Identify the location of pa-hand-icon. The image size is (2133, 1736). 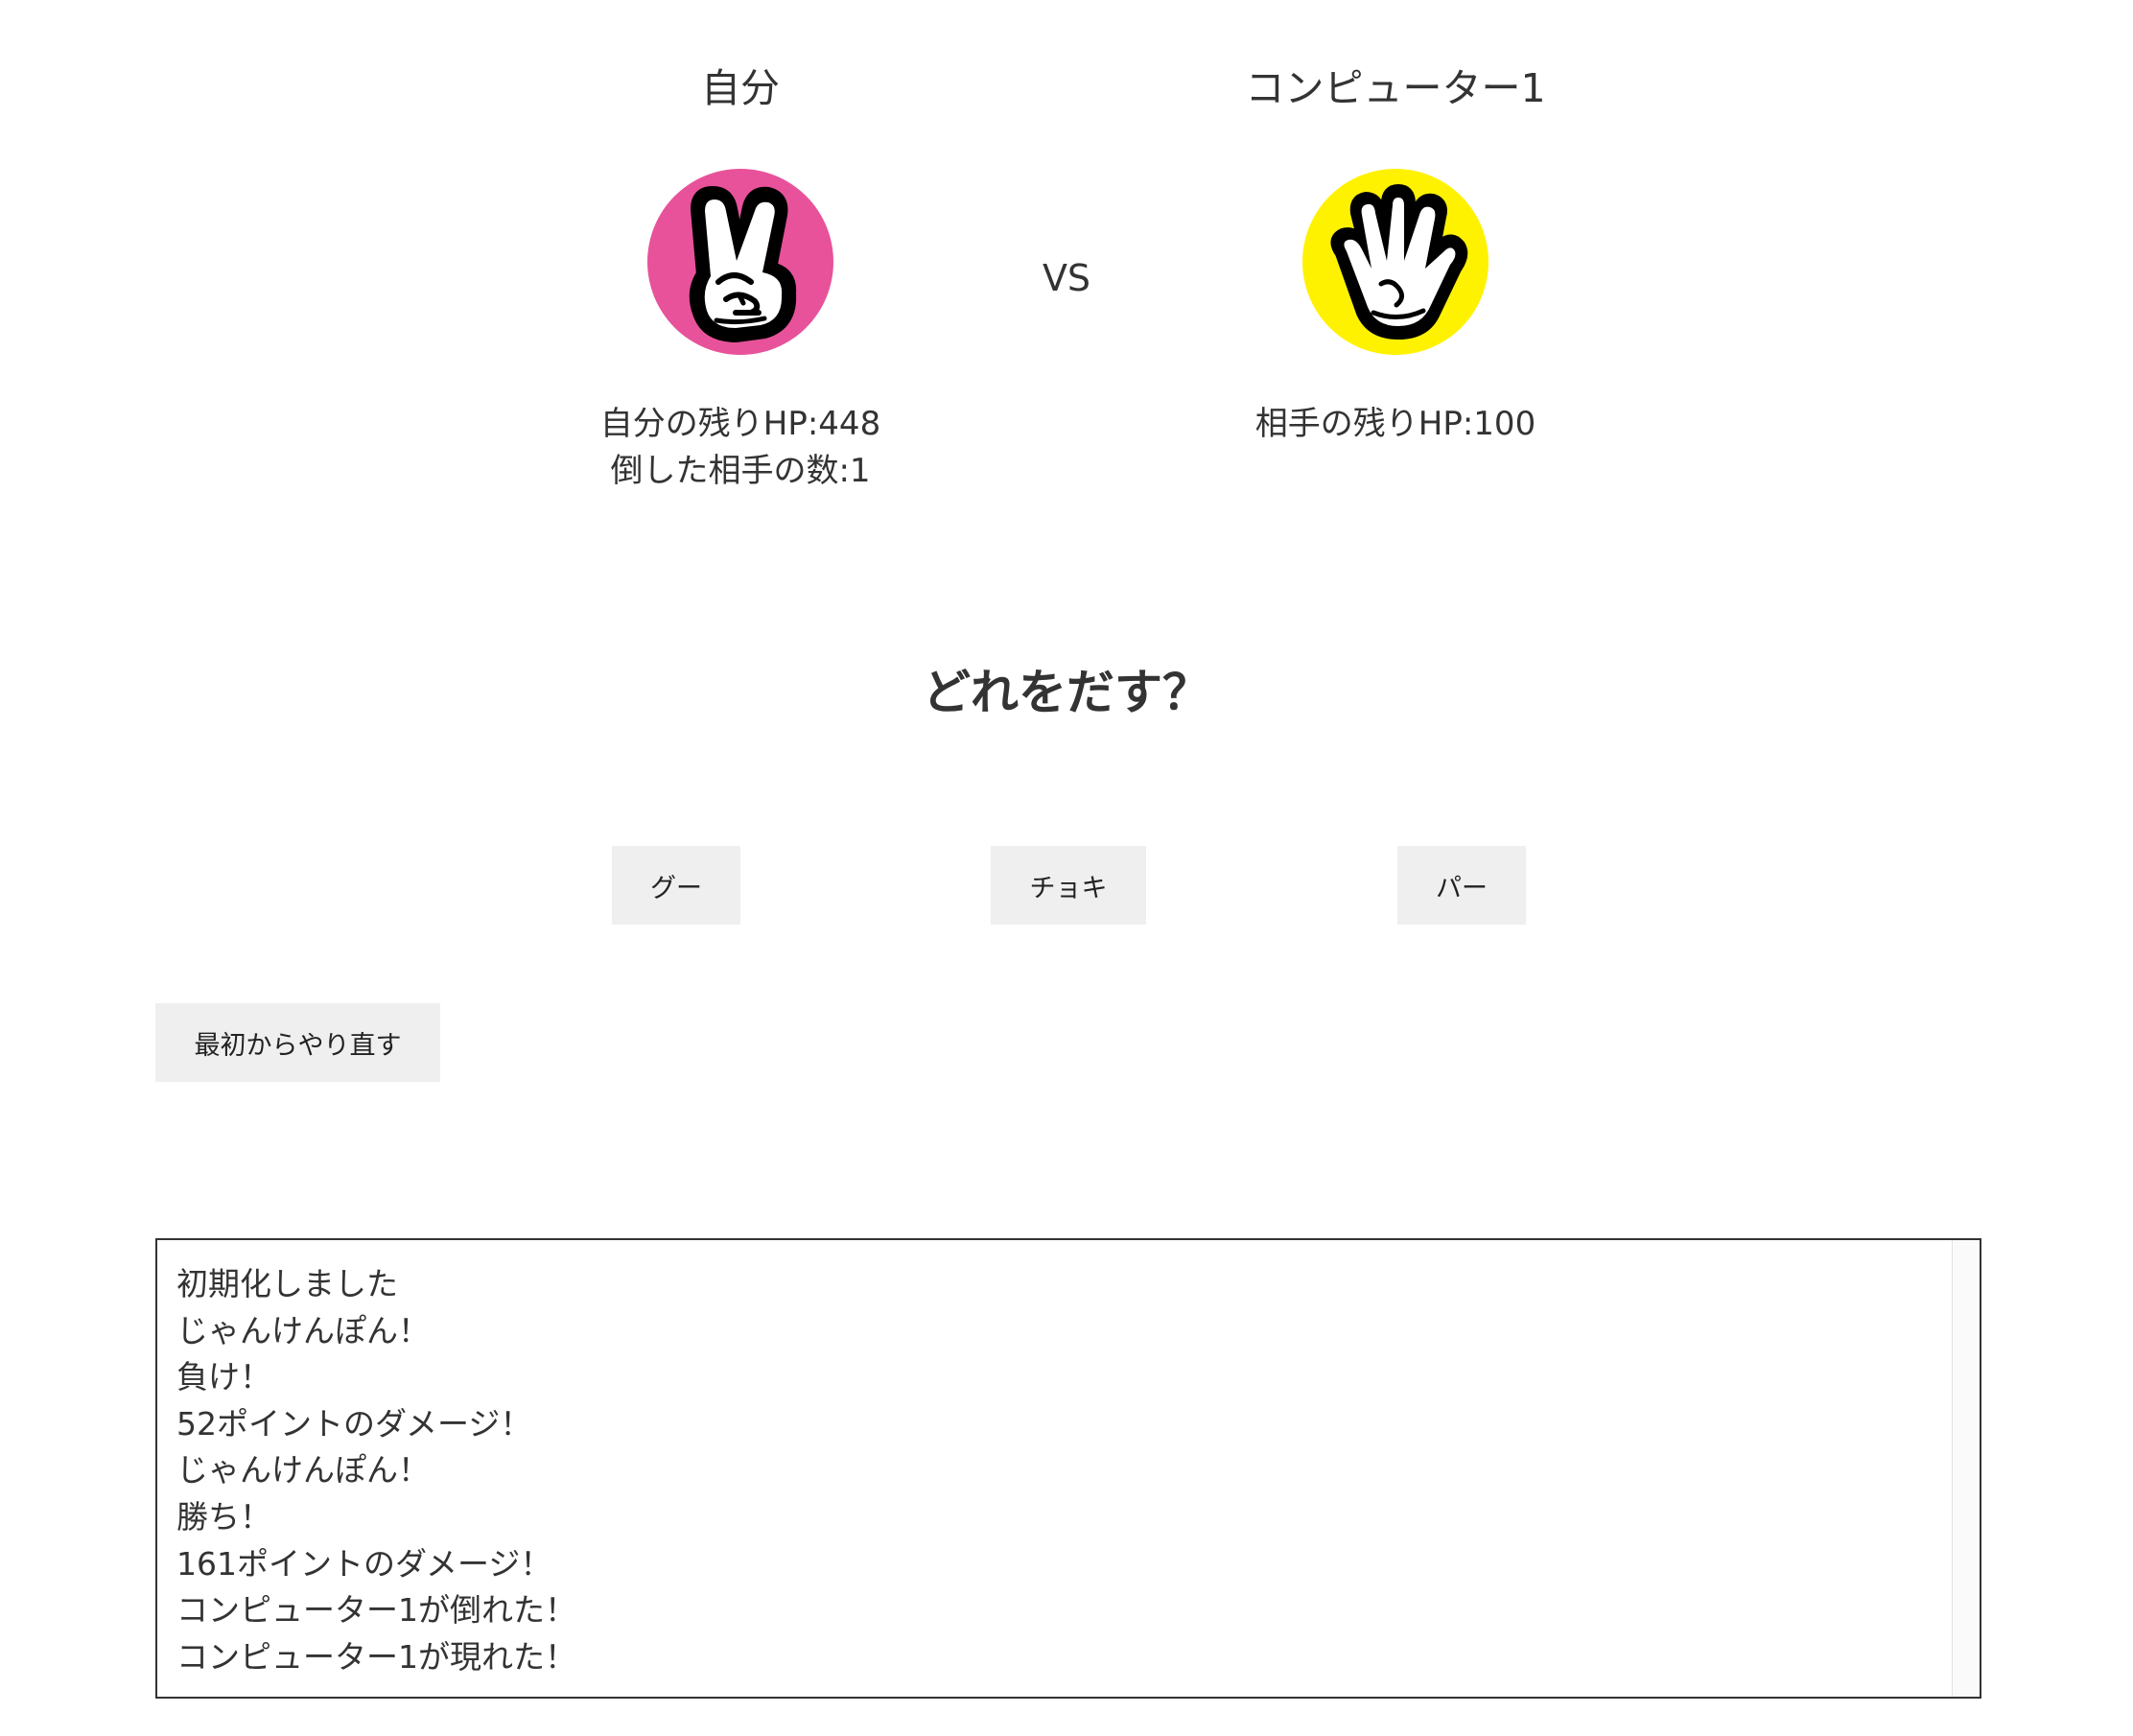
(1395, 262).